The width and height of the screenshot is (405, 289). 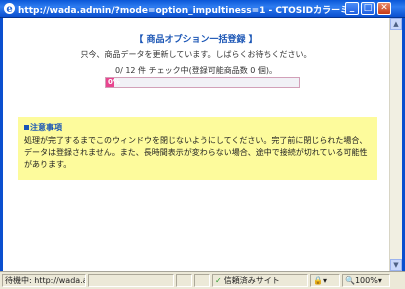 I want to click on info-message: 只今、商品データを更新しています。しばらくお待ちください。, so click(x=196, y=54).